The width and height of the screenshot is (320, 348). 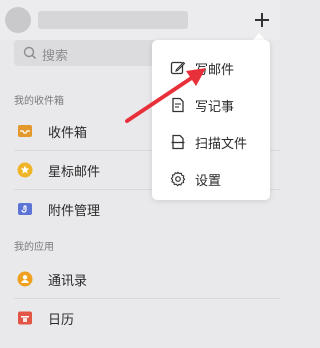 I want to click on divider, so click(x=147, y=298).